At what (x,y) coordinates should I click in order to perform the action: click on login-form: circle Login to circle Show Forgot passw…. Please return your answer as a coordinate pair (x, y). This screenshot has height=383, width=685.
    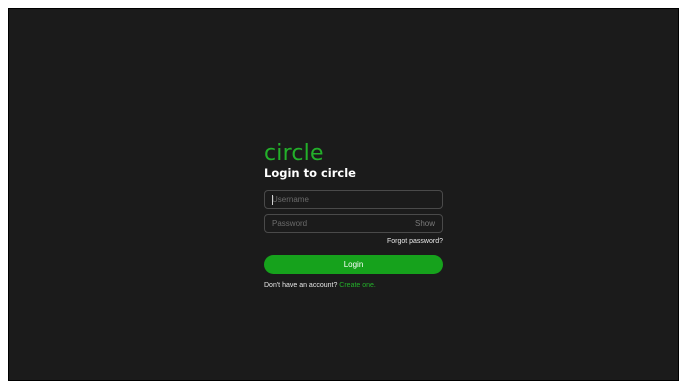
    Looking at the image, I should click on (353, 216).